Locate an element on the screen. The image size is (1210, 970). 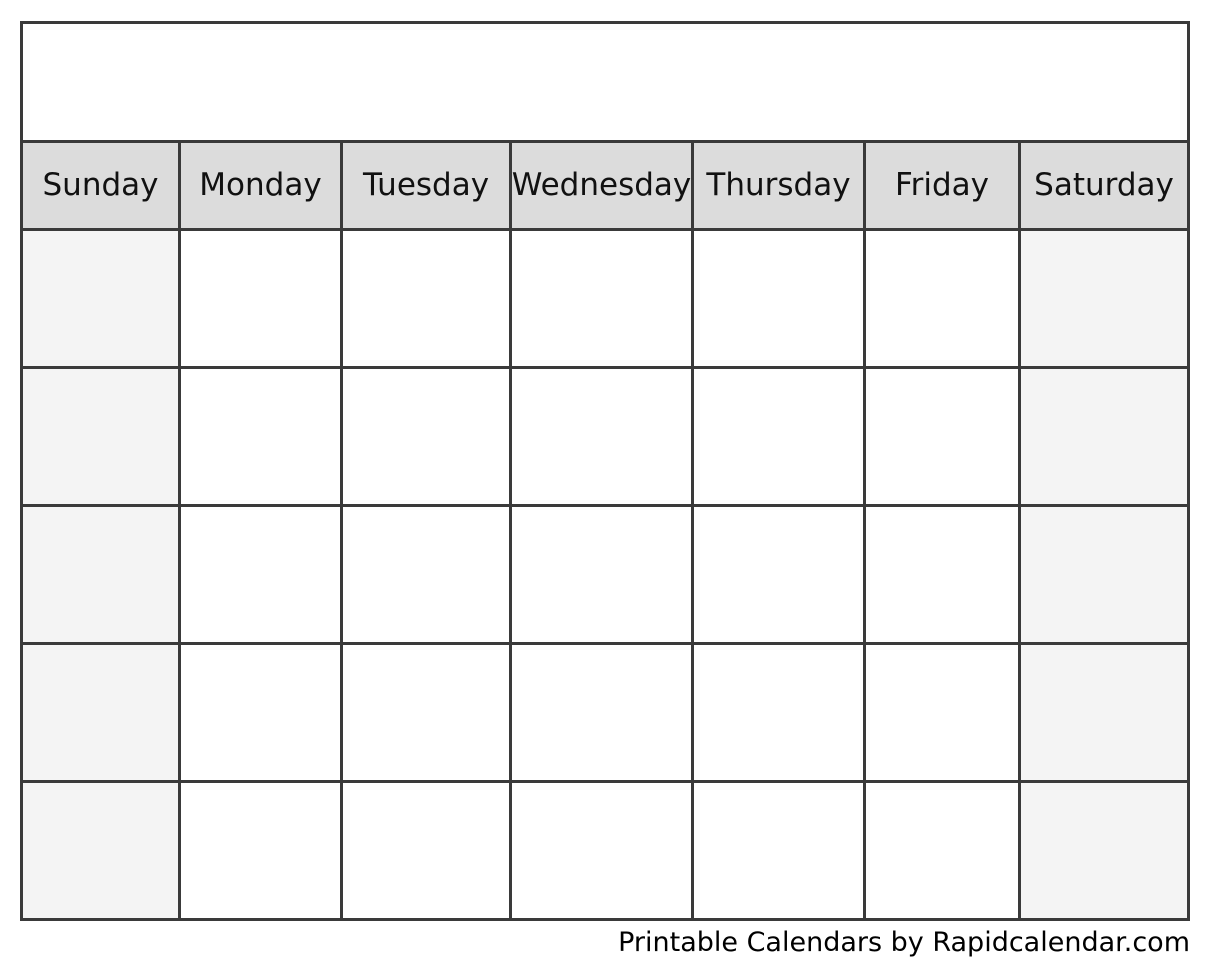
weekday-header-label: Wednesday is located at coordinates (602, 185).